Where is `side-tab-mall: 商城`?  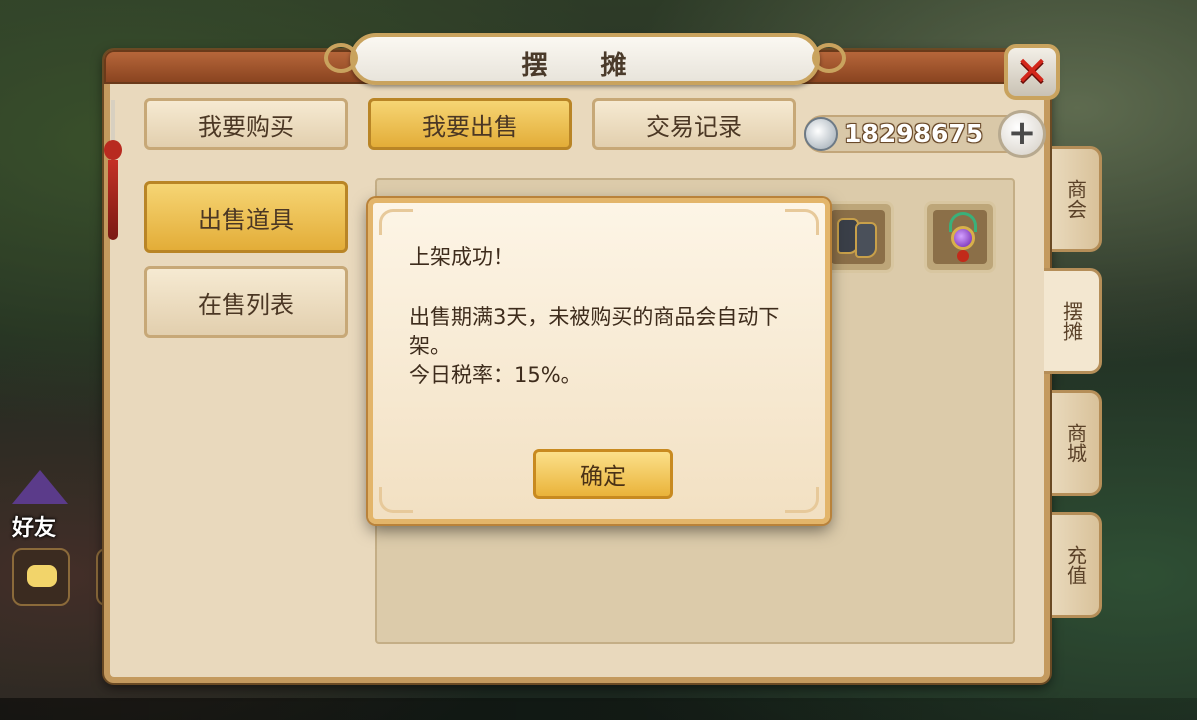 side-tab-mall: 商城 is located at coordinates (1077, 443).